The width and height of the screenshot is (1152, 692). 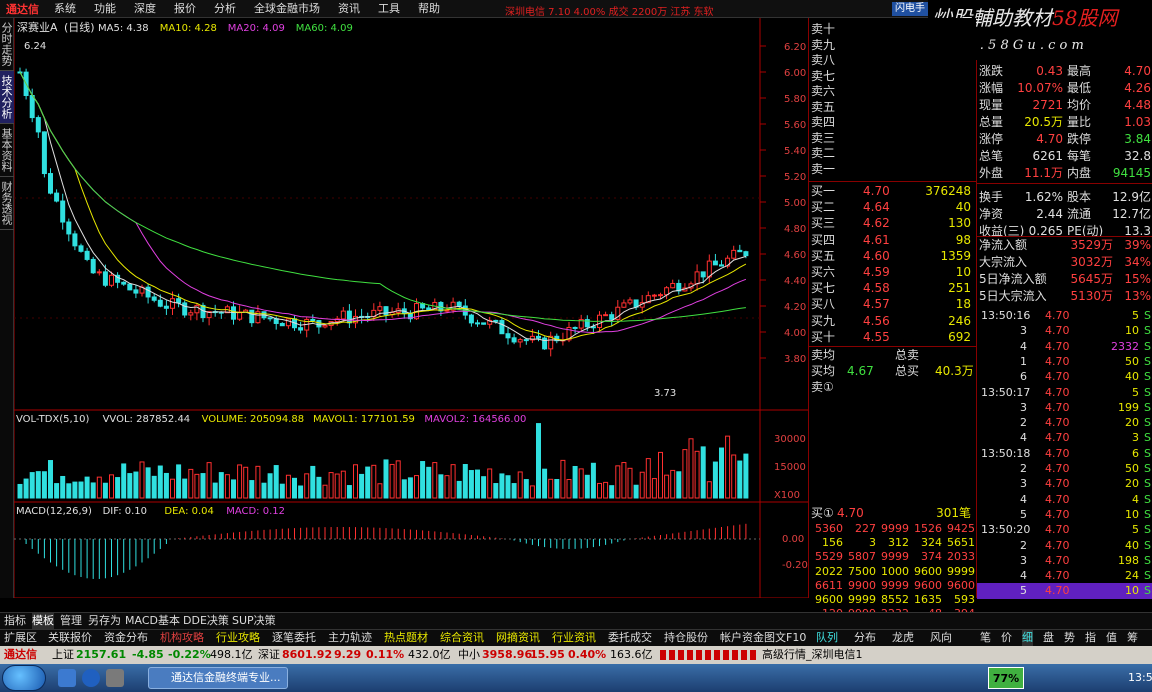 What do you see at coordinates (350, 638) in the screenshot?
I see `function-tab: 主力轨迹` at bounding box center [350, 638].